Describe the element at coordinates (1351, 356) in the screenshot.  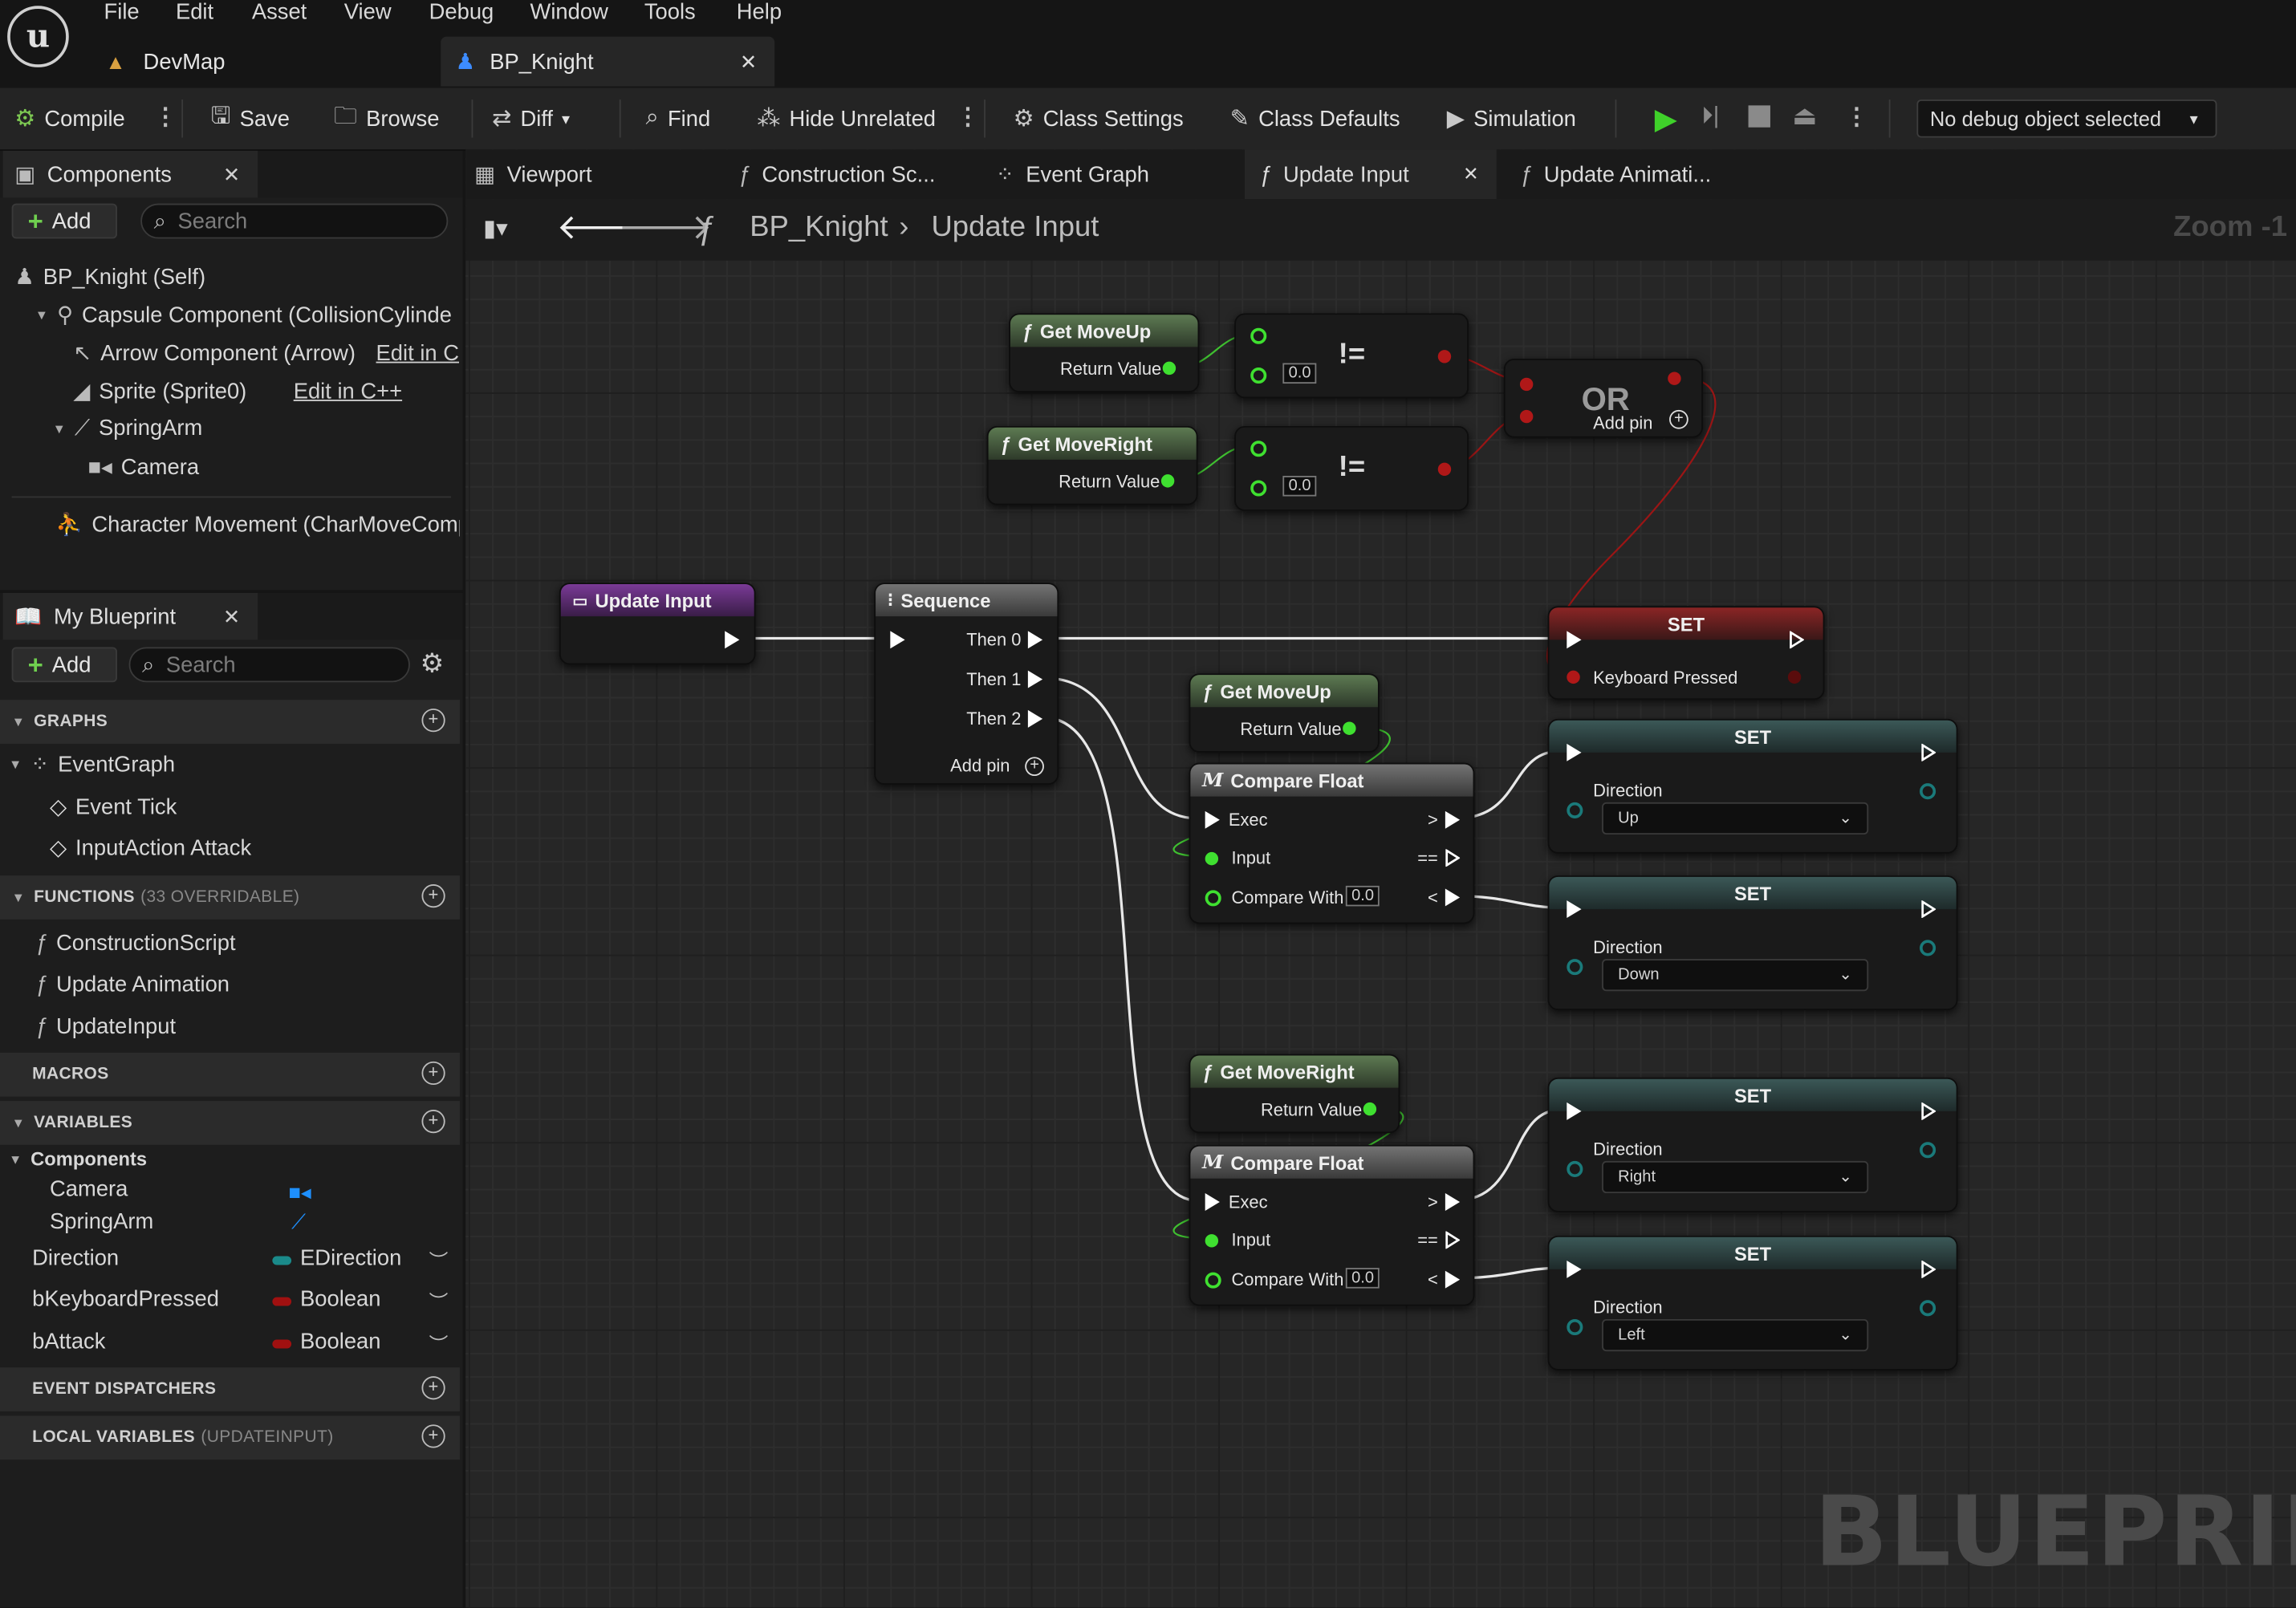
I see `node-not-equal-moveup: 0.0 !=` at that location.